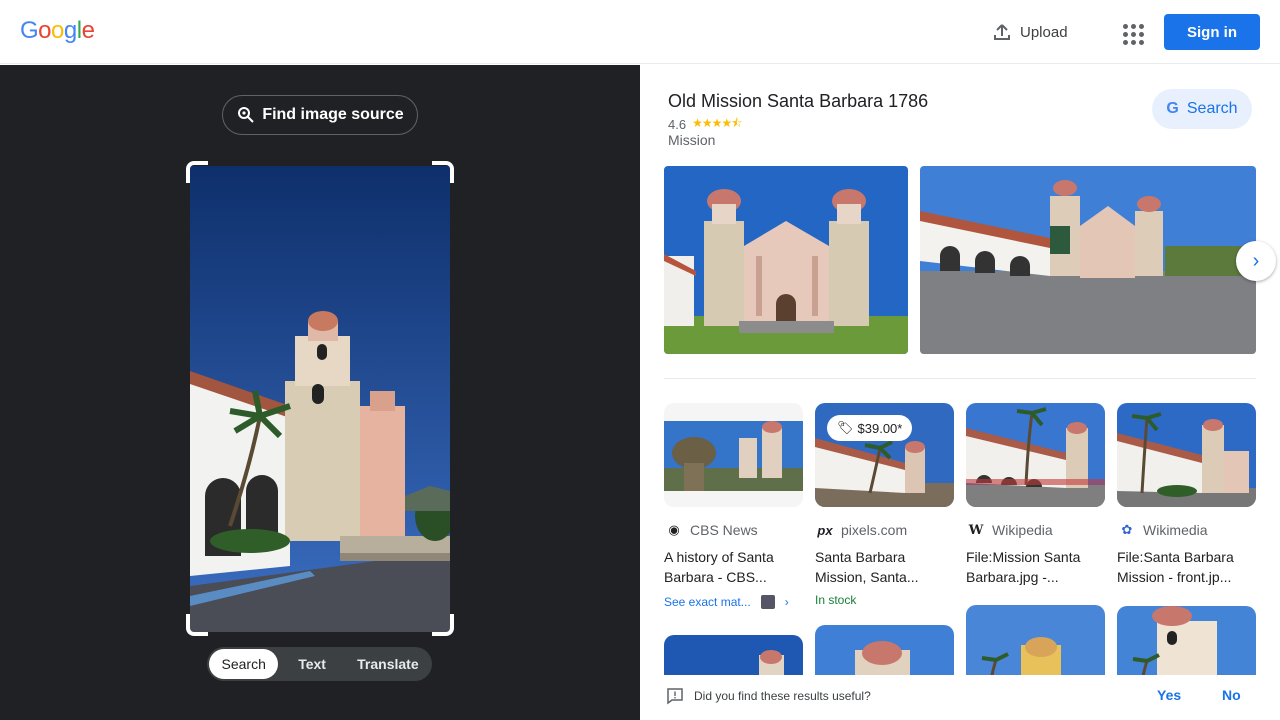 The width and height of the screenshot is (1280, 720). What do you see at coordinates (311, 664) in the screenshot?
I see `mode-text-tab: Text` at bounding box center [311, 664].